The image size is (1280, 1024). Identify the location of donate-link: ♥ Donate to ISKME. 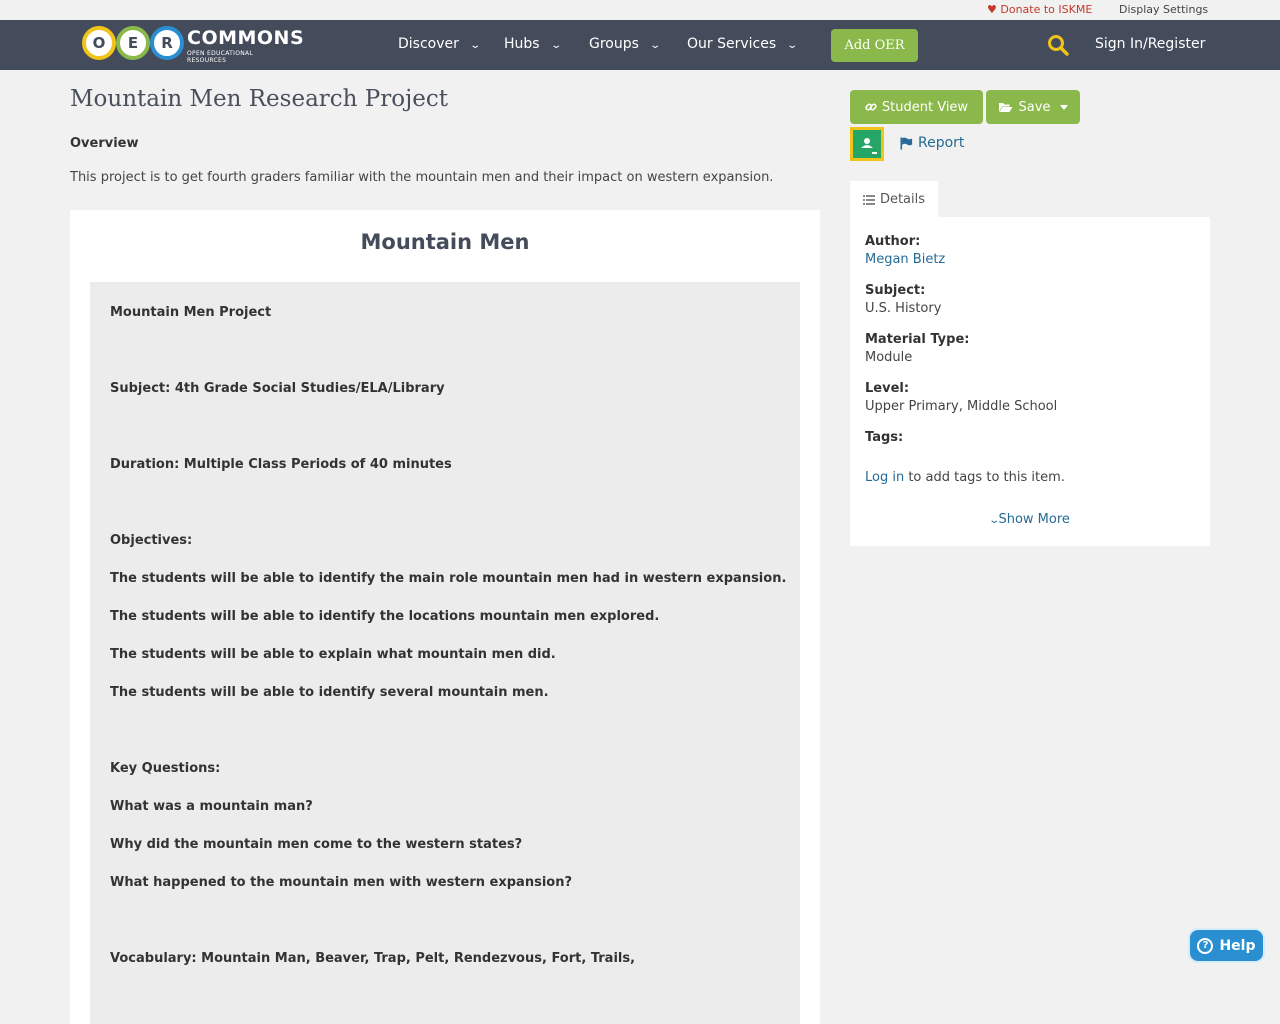
(1039, 9).